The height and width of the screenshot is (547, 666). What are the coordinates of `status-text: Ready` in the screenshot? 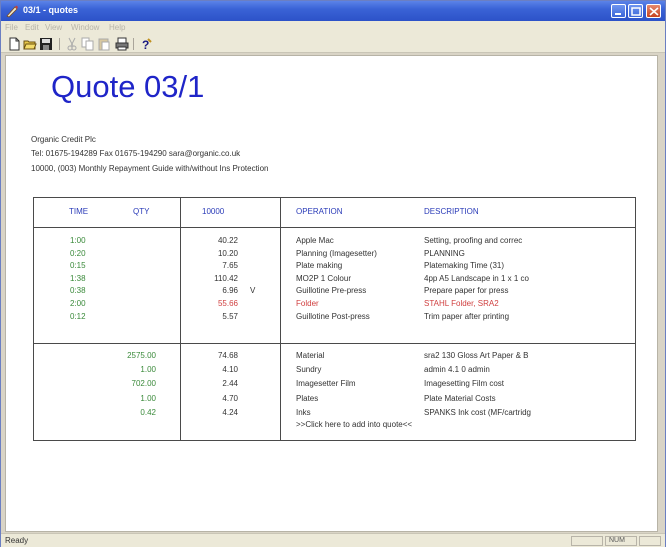 It's located at (17, 540).